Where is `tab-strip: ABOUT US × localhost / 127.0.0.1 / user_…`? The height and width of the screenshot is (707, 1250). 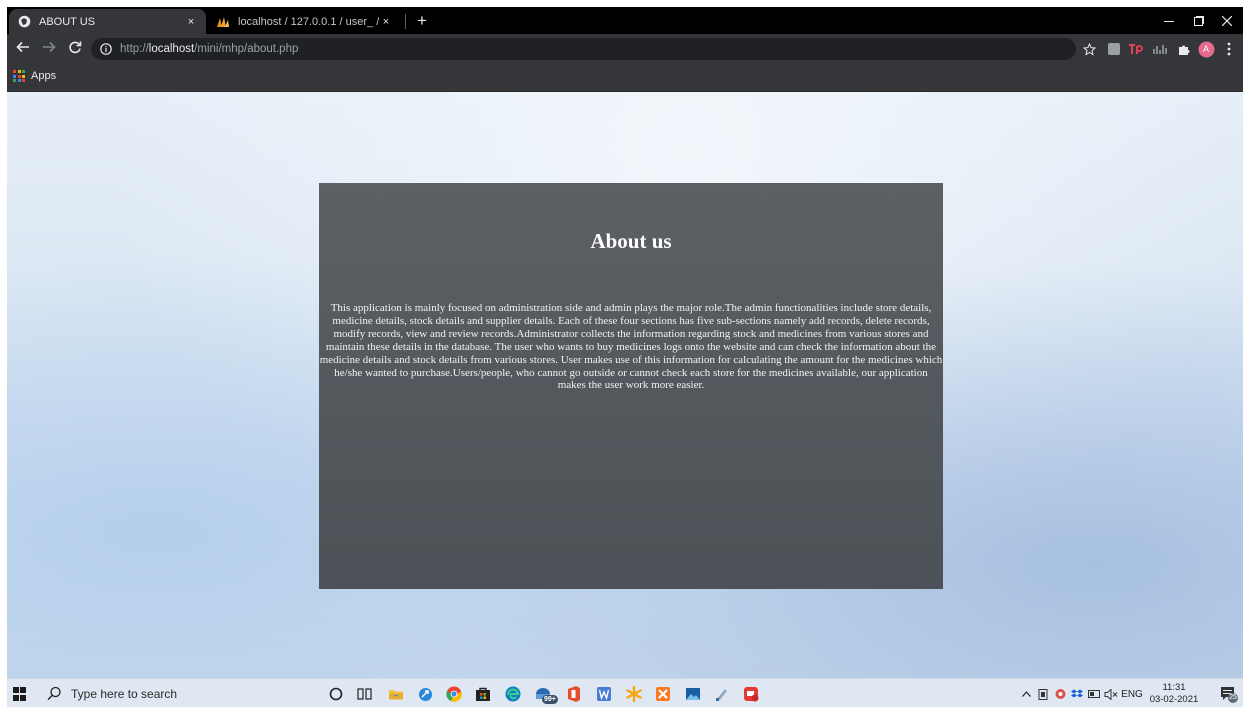
tab-strip: ABOUT US × localhost / 127.0.0.1 / user_… is located at coordinates (625, 20).